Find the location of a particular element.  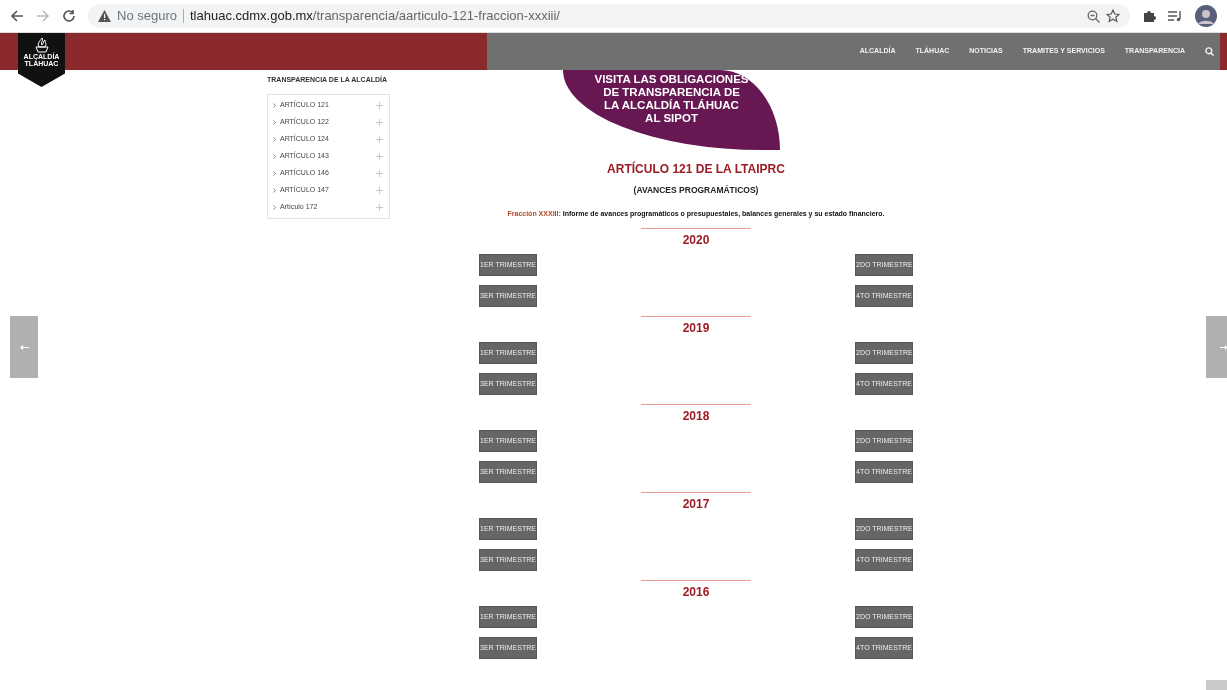

arrow-left-icon is located at coordinates (24, 347).